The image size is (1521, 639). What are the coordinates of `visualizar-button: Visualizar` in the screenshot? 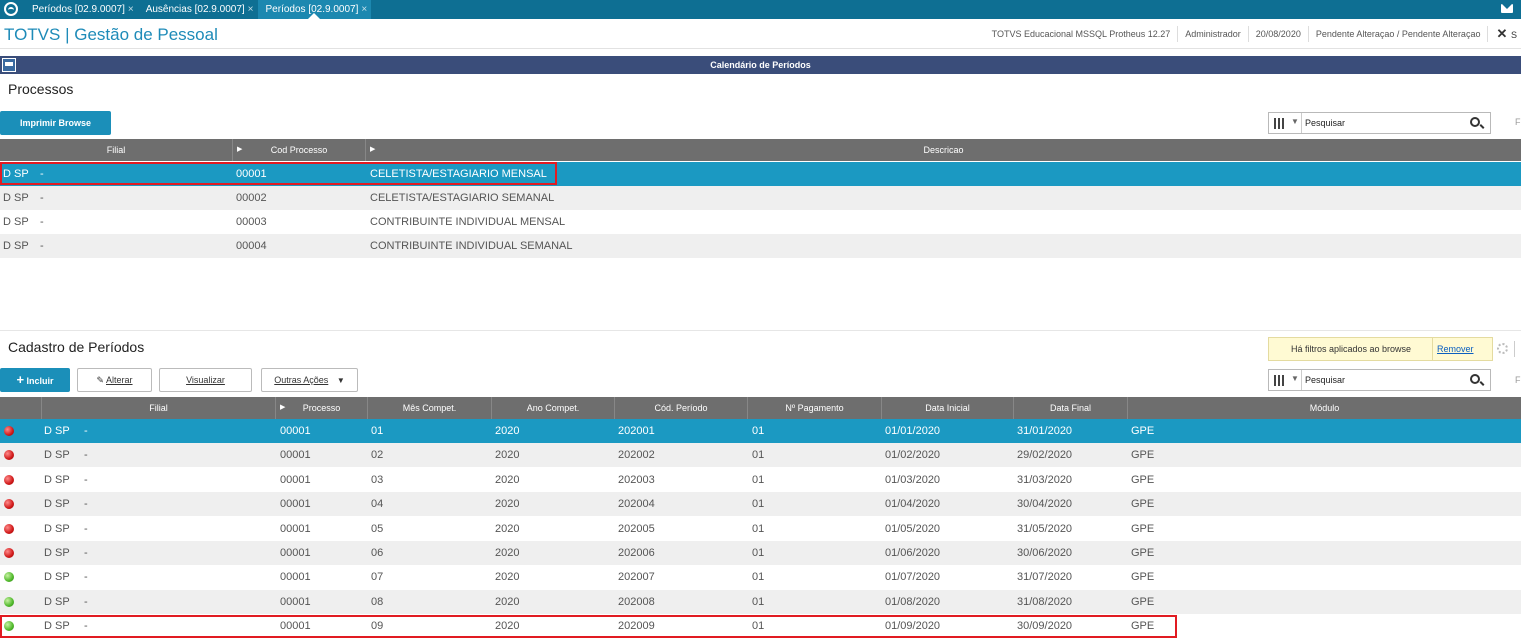 It's located at (205, 380).